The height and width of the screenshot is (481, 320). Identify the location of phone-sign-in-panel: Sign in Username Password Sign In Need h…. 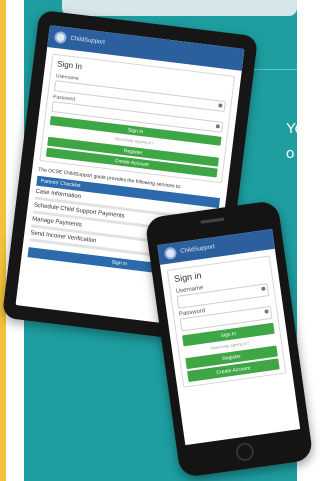
(226, 321).